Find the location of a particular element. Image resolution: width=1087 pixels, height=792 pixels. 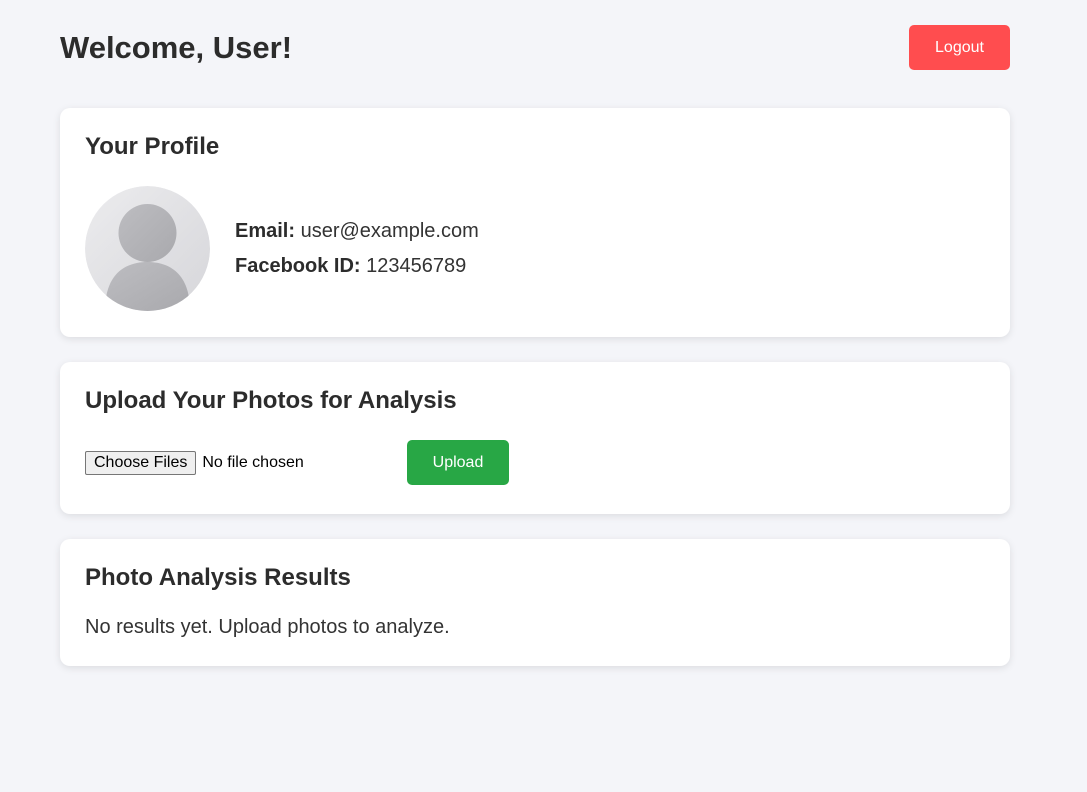

user-avatar-icon is located at coordinates (147, 248).